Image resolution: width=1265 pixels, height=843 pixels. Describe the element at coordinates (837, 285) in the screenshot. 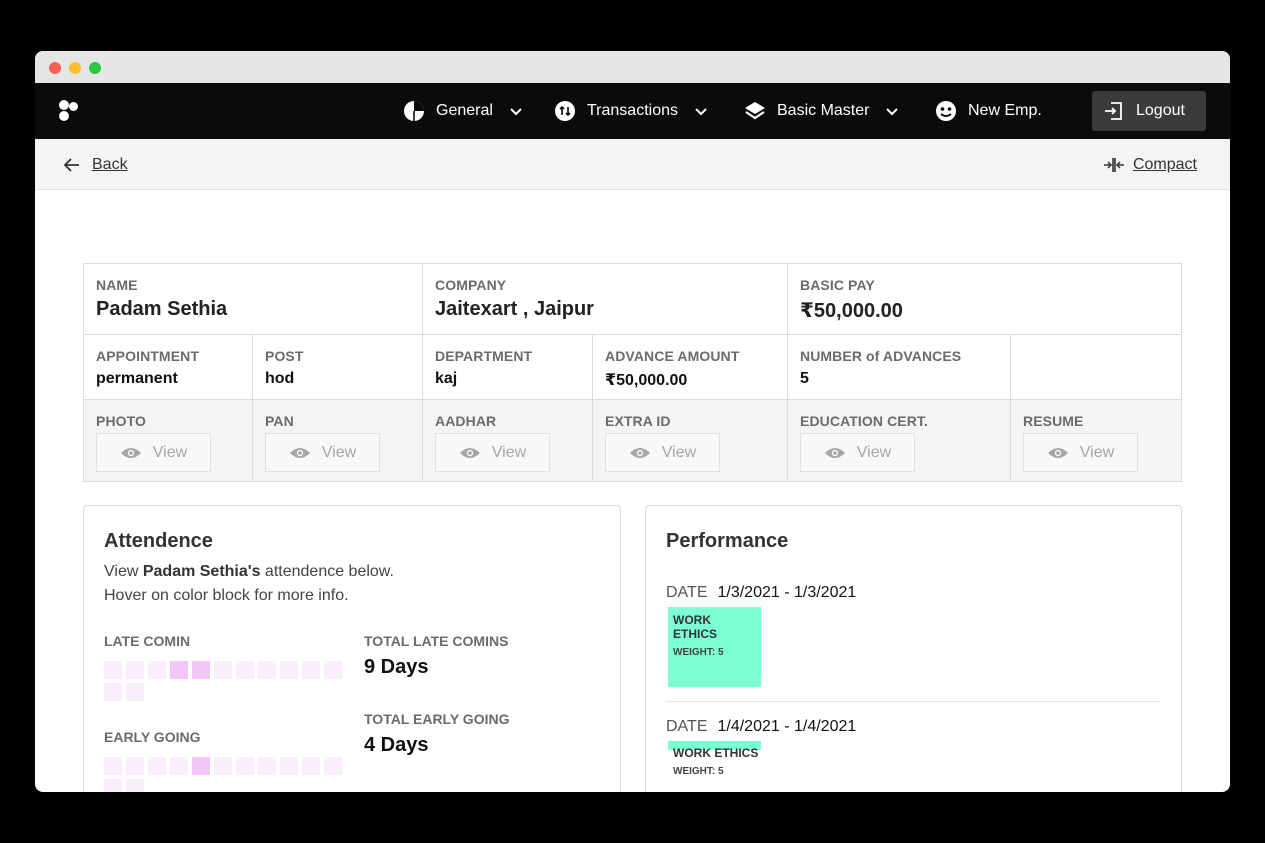

I see `basic-pay-label: BASIC PAY` at that location.